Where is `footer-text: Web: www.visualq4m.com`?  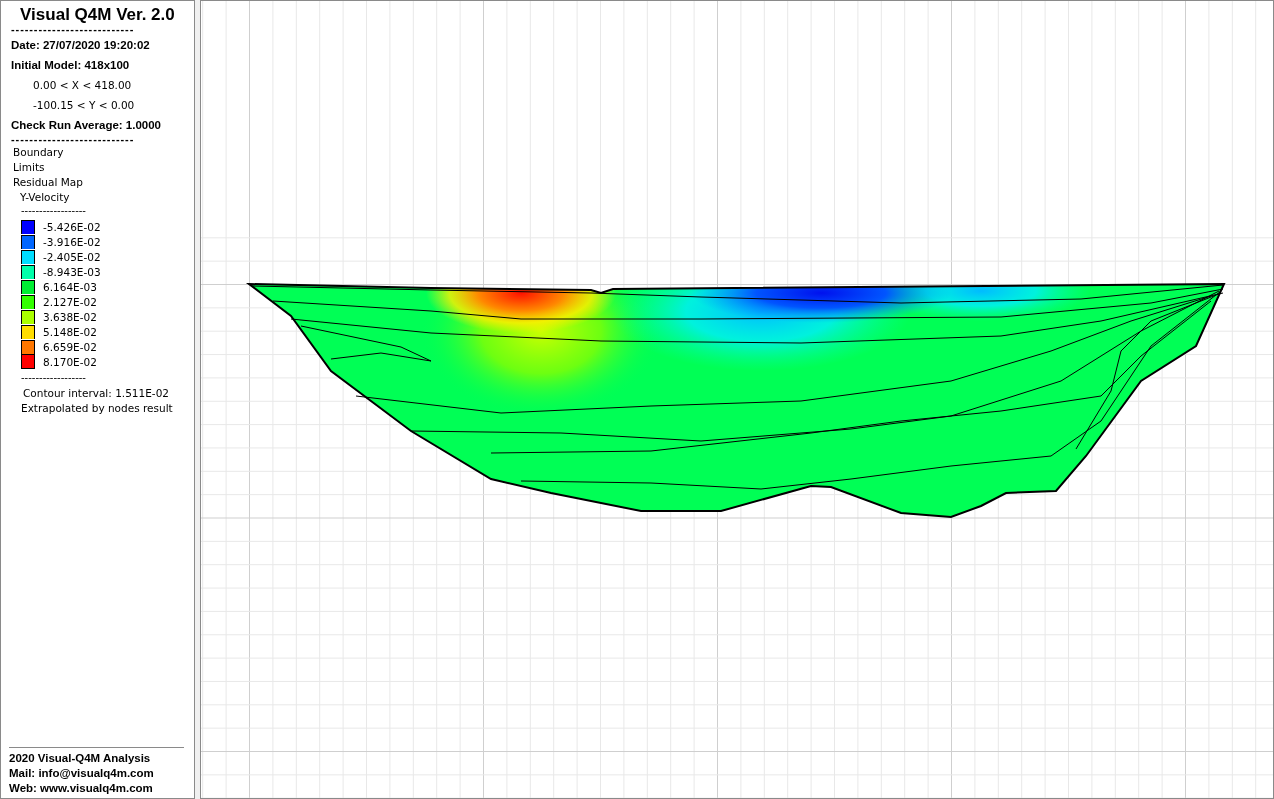
footer-text: Web: www.visualq4m.com is located at coordinates (81, 788).